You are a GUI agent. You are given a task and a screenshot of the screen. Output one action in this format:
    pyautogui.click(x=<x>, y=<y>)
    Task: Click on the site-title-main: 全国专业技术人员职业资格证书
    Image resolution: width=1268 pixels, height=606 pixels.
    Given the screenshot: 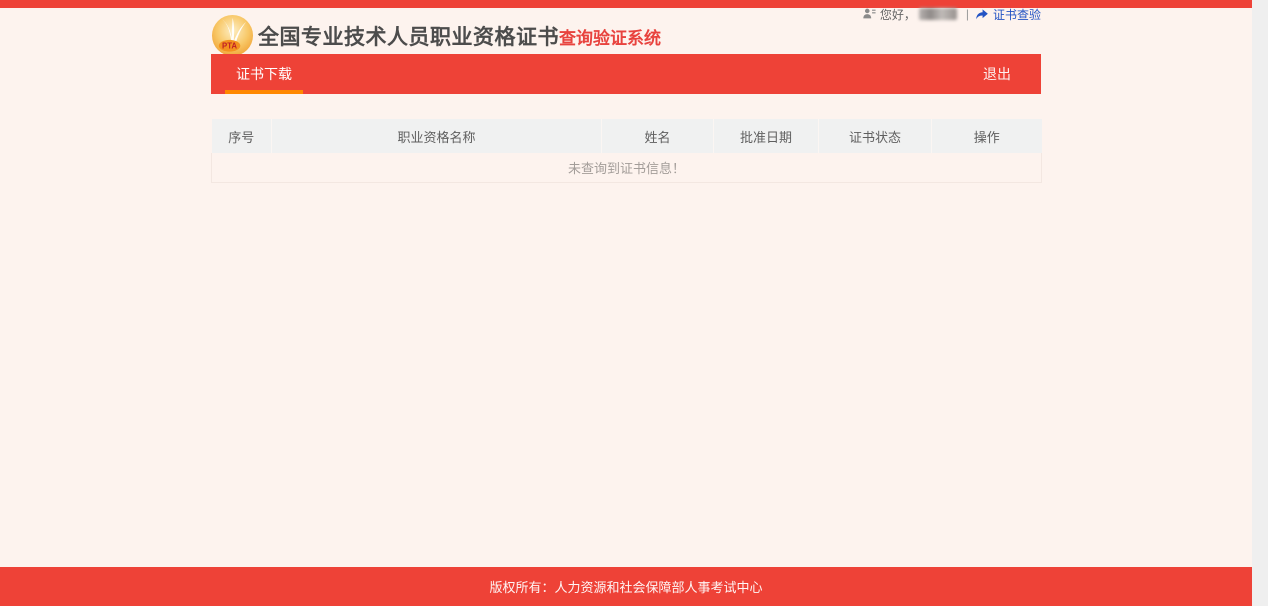 What is the action you would take?
    pyautogui.click(x=408, y=37)
    